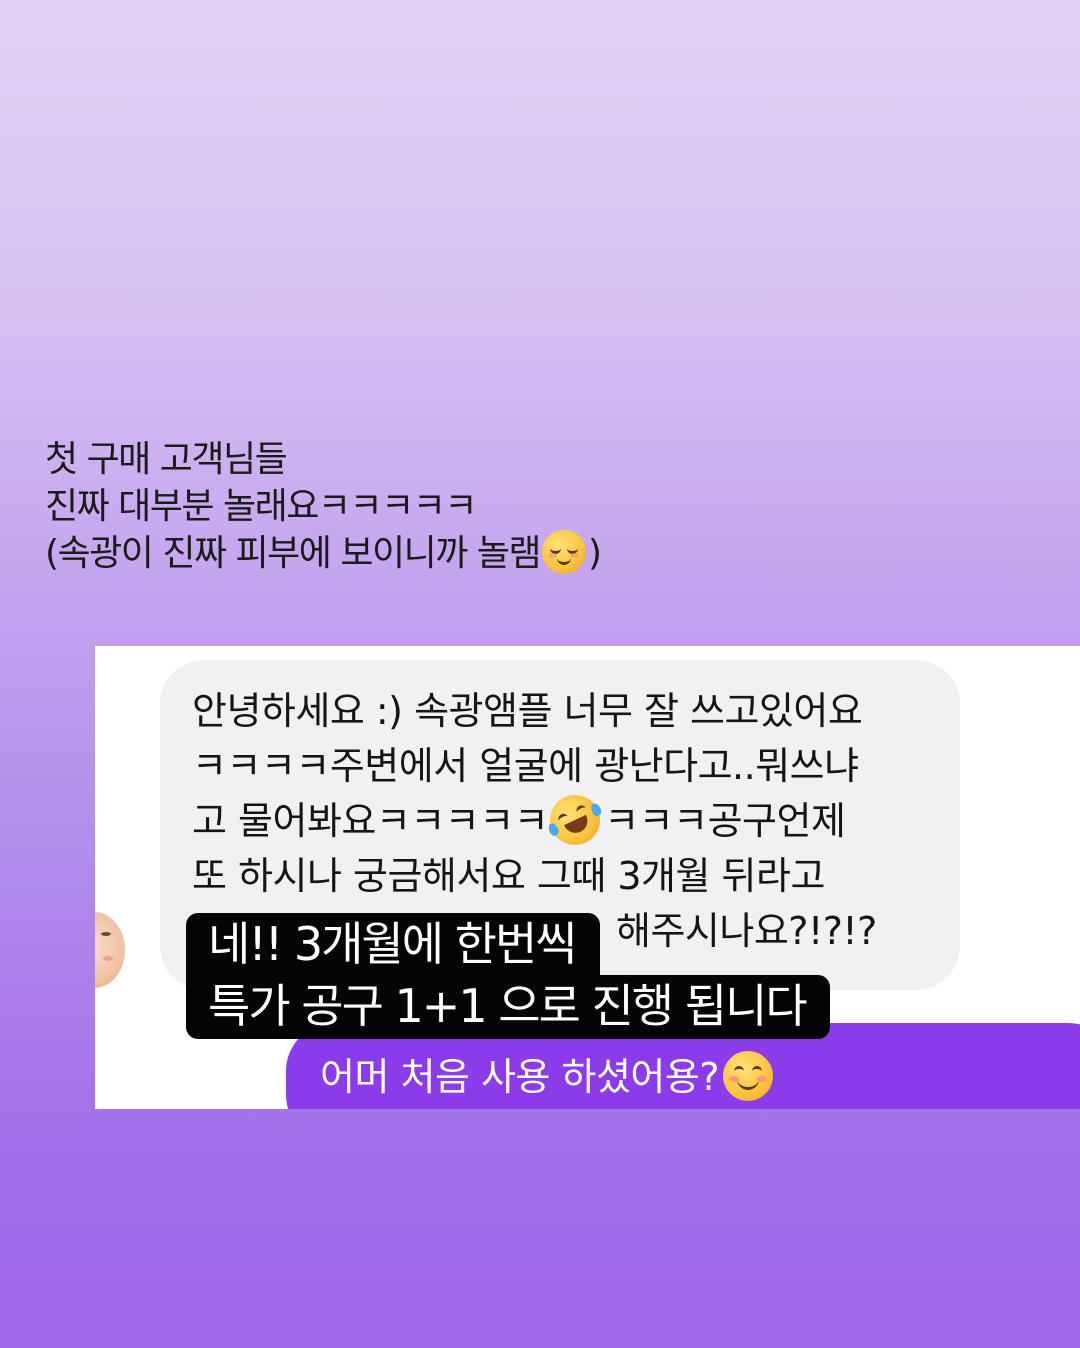 This screenshot has height=1348, width=1080. What do you see at coordinates (166, 459) in the screenshot?
I see `caption-line-1: 첫 구매 고객님들` at bounding box center [166, 459].